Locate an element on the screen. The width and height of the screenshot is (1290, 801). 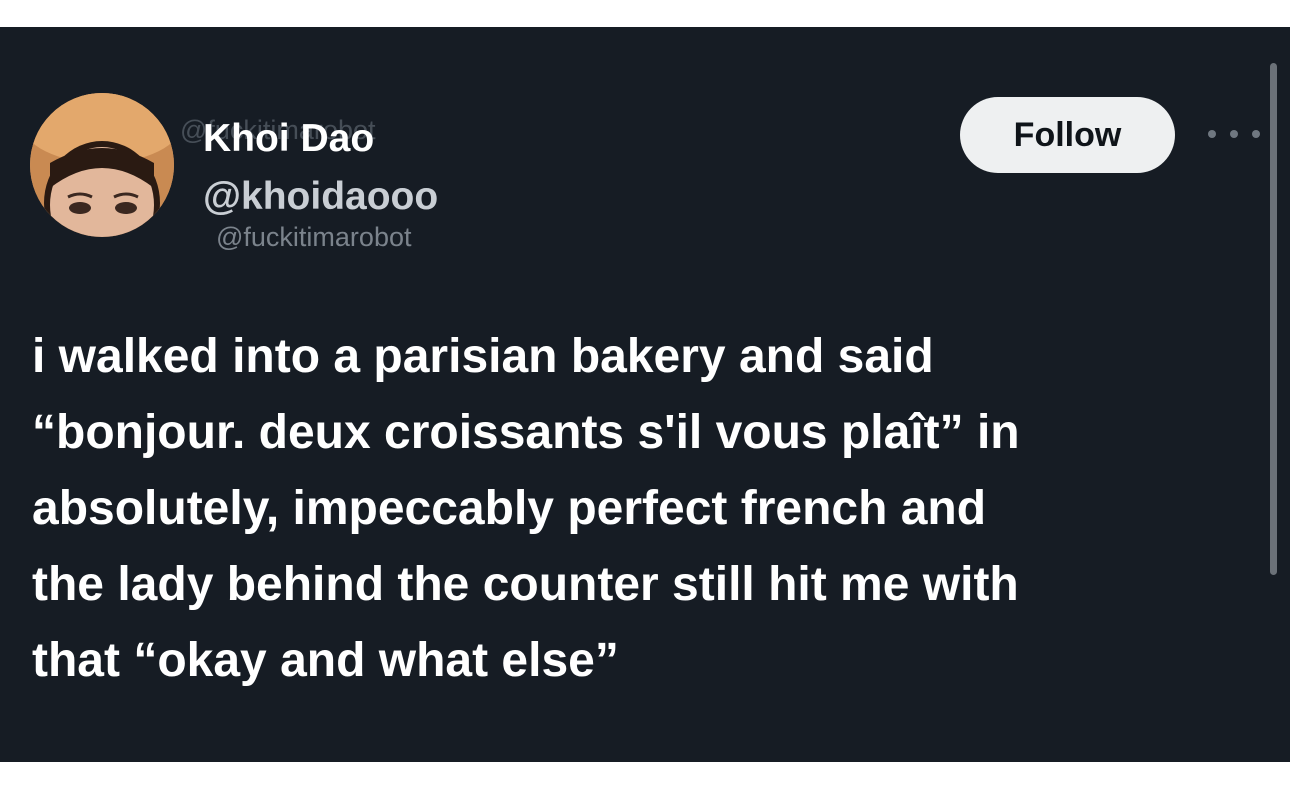
avatar-image is located at coordinates (102, 165).